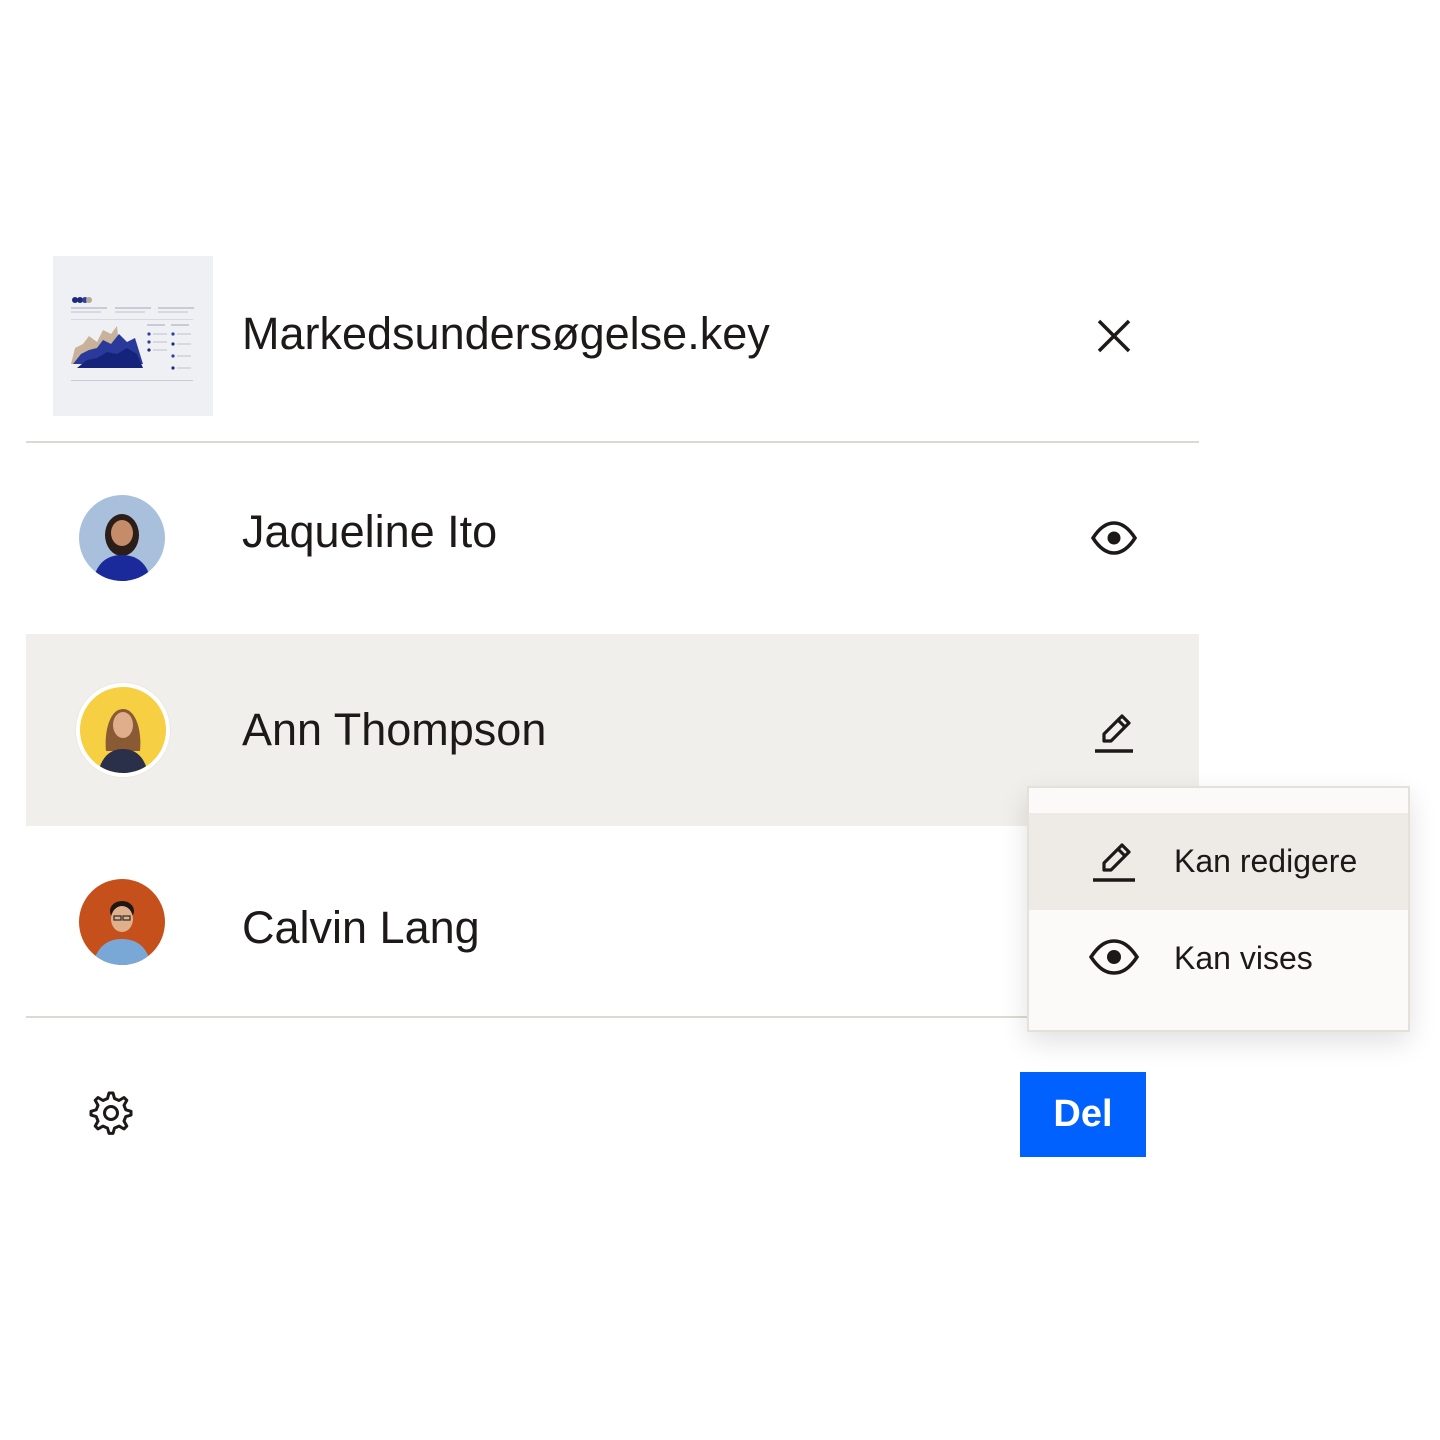 Image resolution: width=1440 pixels, height=1440 pixels. Describe the element at coordinates (612, 1017) in the screenshot. I see `footer-divider` at that location.